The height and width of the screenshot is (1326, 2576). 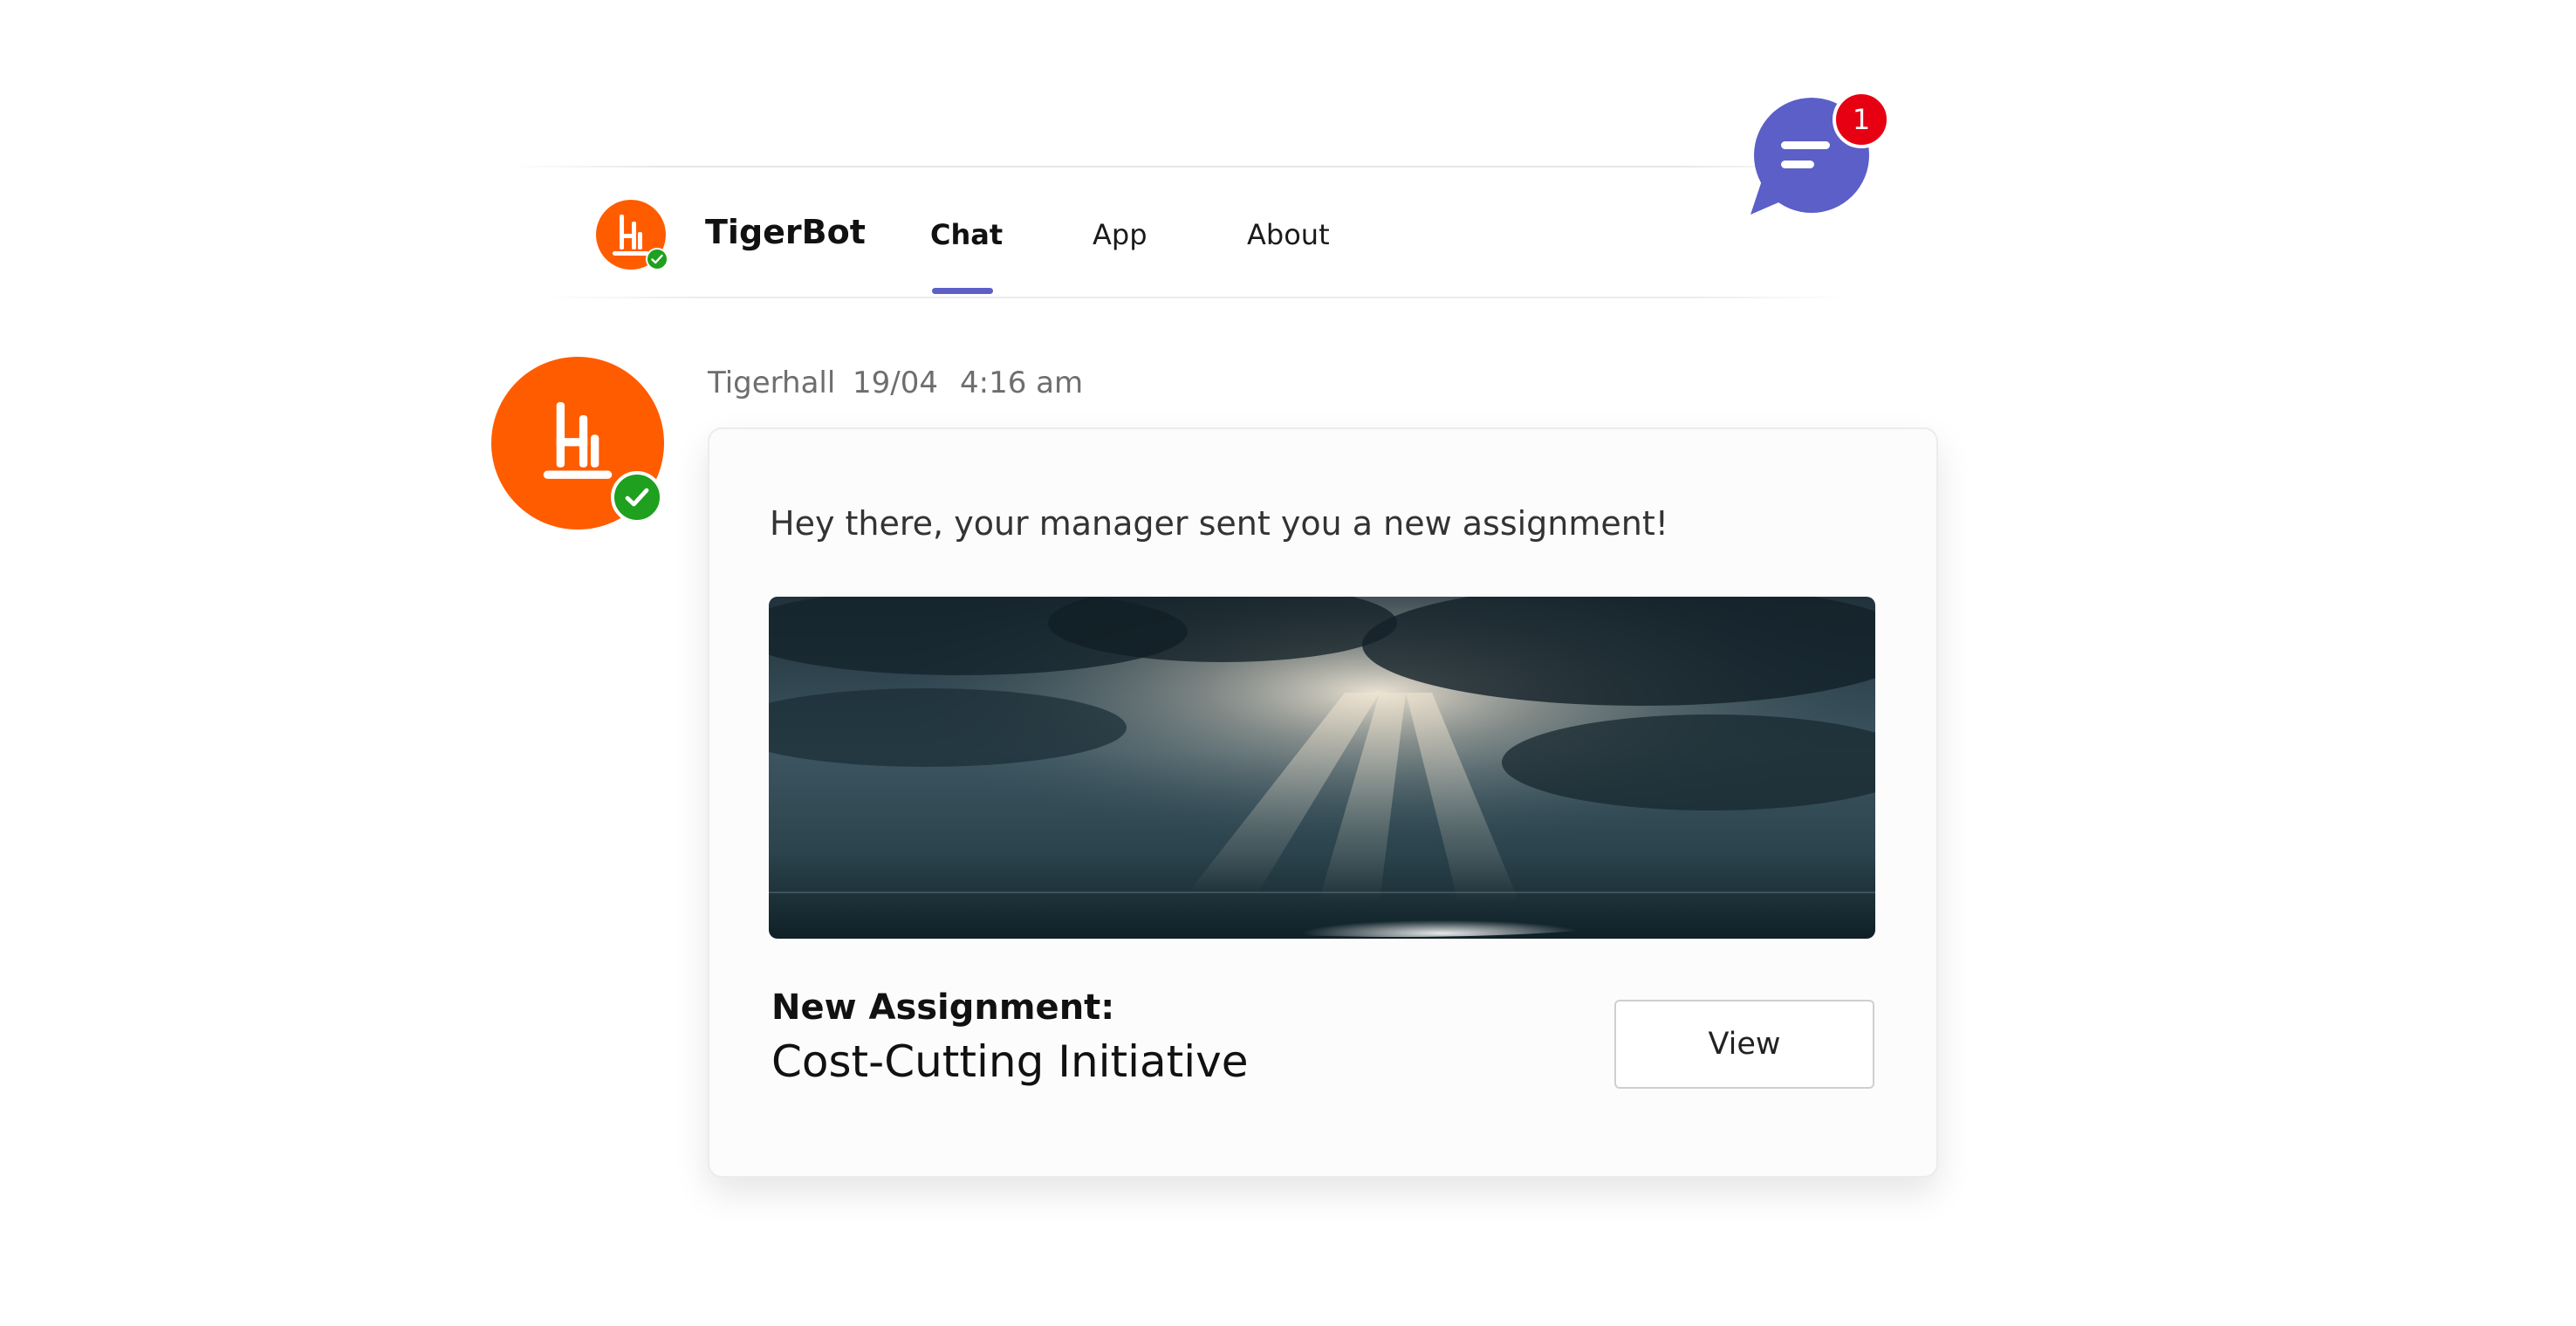 I want to click on header-bottom-divider, so click(x=1196, y=297).